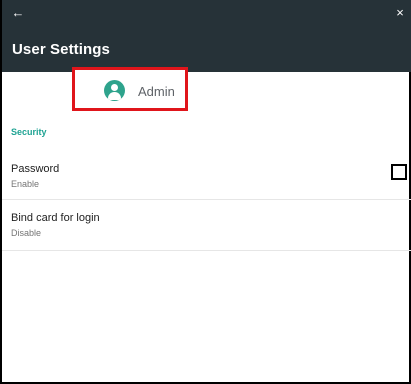 Image resolution: width=411 pixels, height=384 pixels. I want to click on back-button: ←, so click(18, 12).